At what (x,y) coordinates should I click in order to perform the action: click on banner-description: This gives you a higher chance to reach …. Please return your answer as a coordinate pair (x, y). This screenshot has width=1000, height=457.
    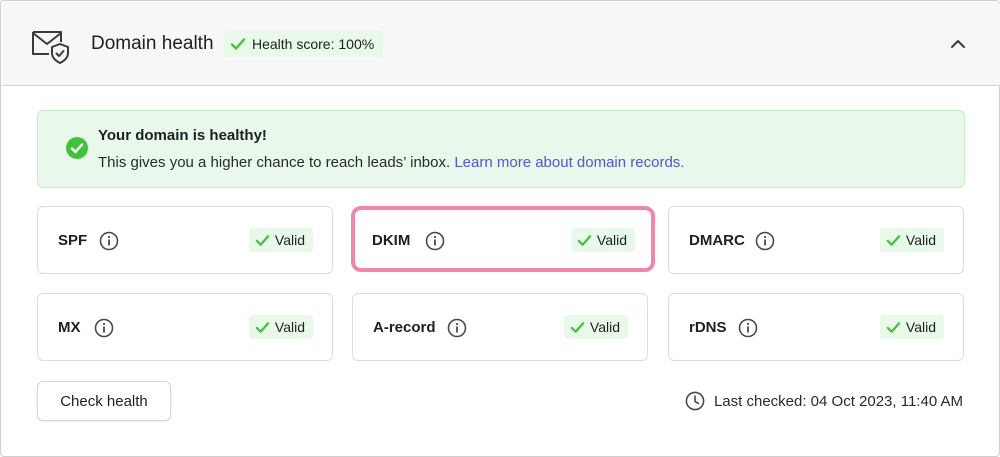
    Looking at the image, I should click on (276, 162).